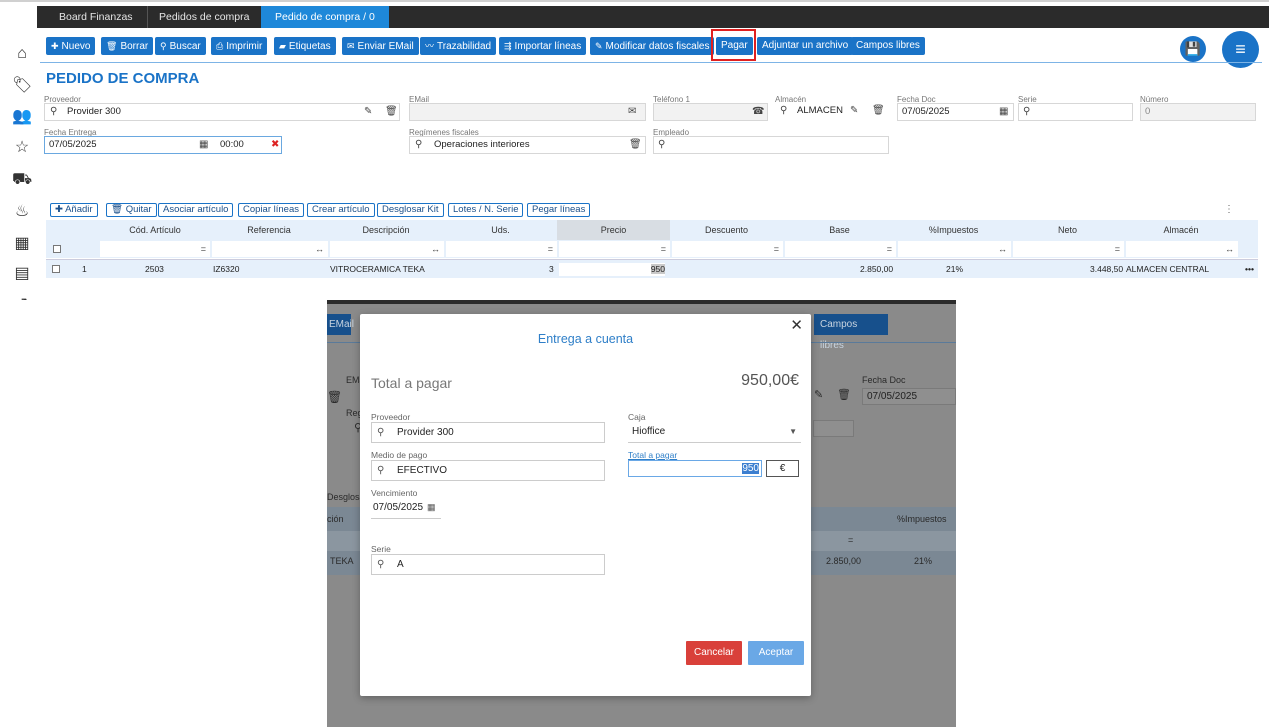 This screenshot has width=1269, height=727. Describe the element at coordinates (771, 145) in the screenshot. I see `empleado-field: ⚲` at that location.